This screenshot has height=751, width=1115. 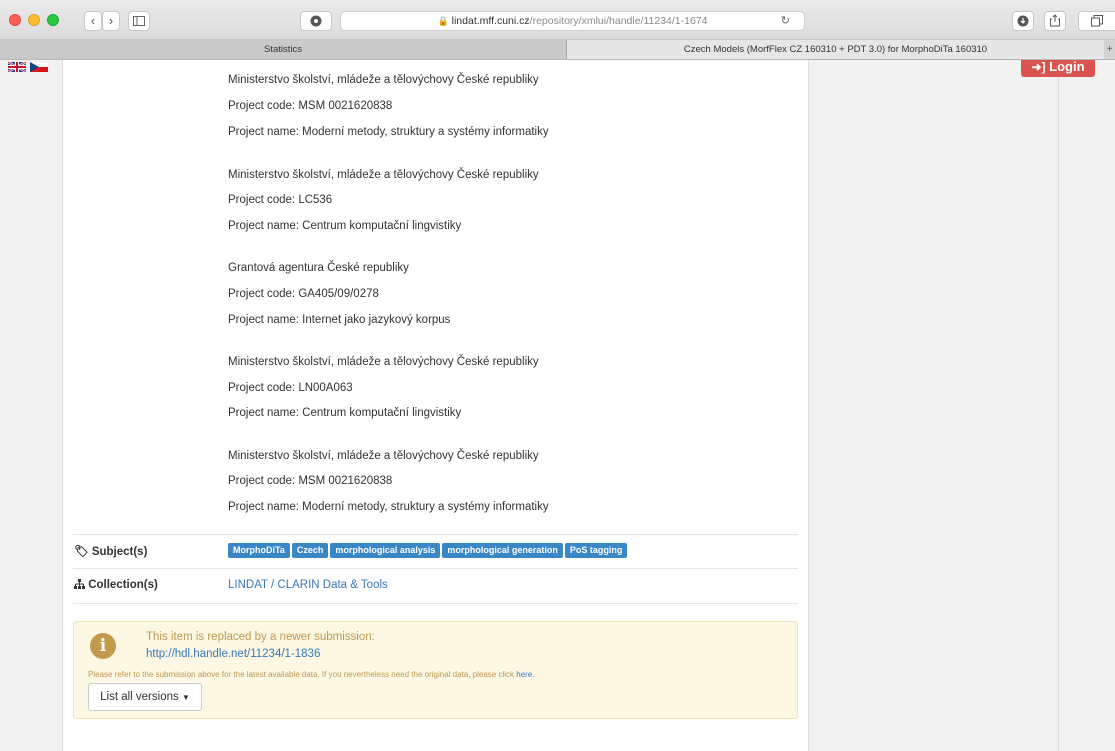 I want to click on subject-tag: morphological generation, so click(x=502, y=550).